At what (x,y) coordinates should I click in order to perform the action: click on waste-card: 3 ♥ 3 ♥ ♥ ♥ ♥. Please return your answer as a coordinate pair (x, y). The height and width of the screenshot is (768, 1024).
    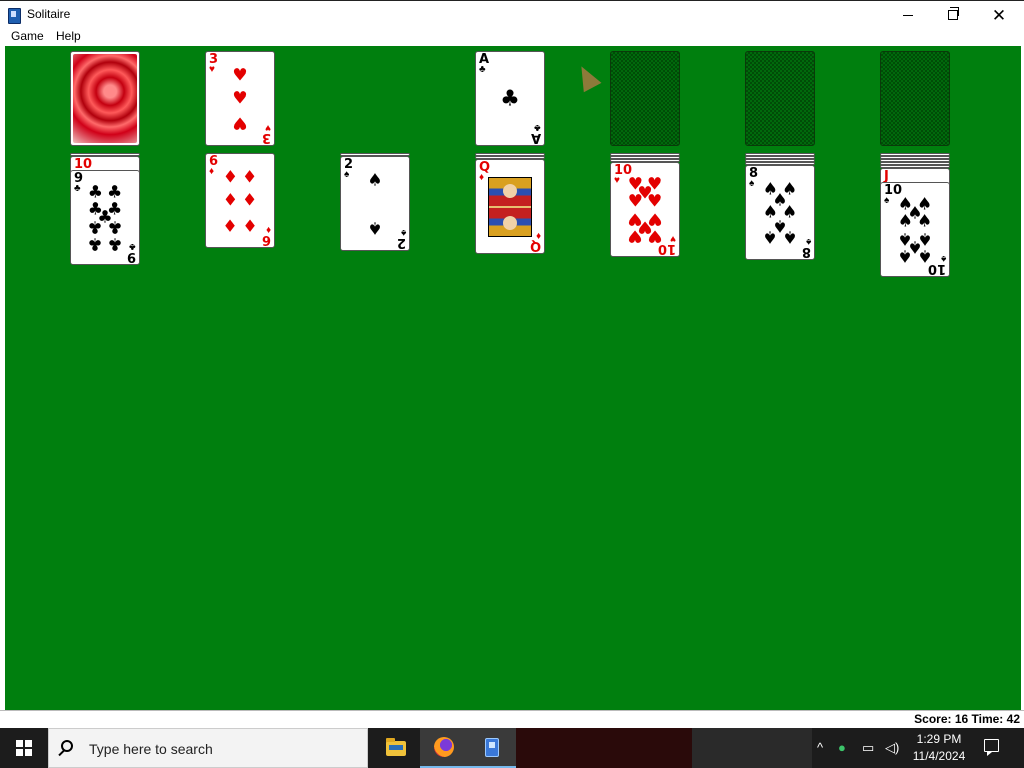
    Looking at the image, I should click on (240, 98).